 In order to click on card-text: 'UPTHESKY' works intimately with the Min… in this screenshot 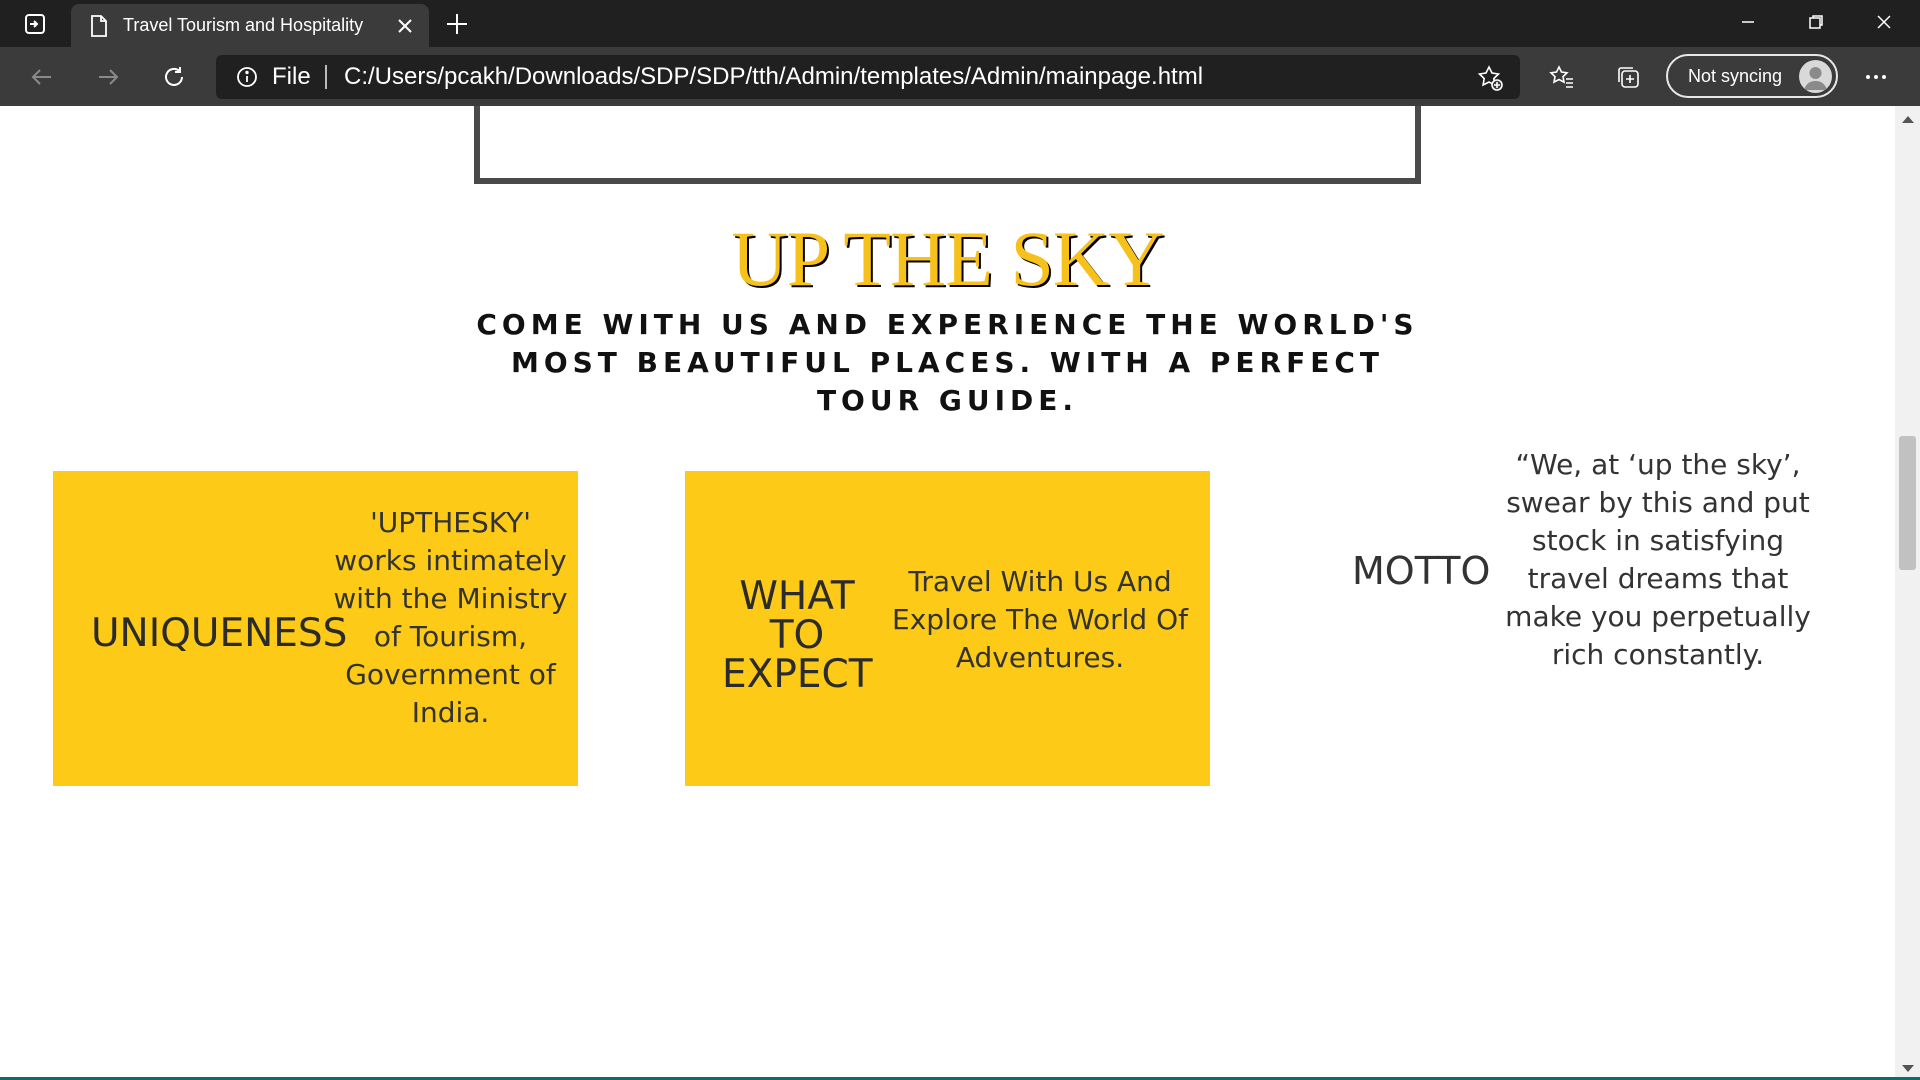, I will do `click(450, 617)`.